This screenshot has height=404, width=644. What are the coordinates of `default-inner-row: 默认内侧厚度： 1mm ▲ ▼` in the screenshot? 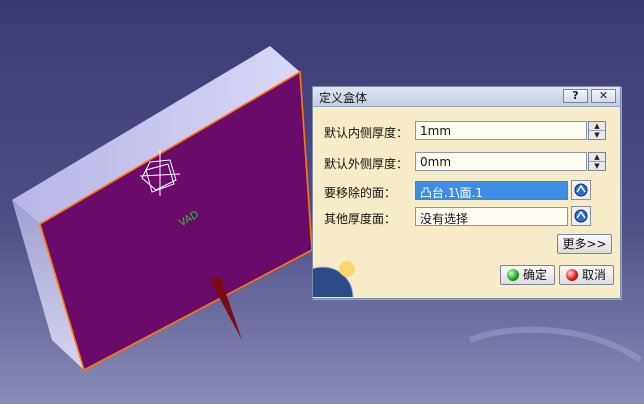 It's located at (466, 131).